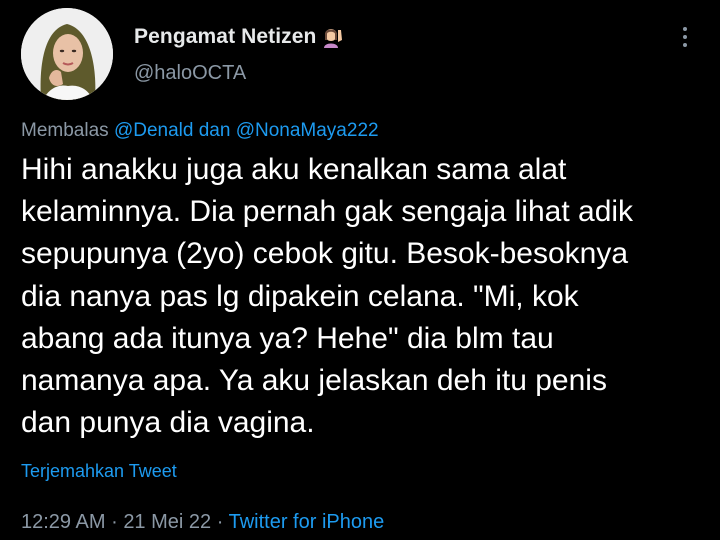 This screenshot has width=720, height=540. What do you see at coordinates (307, 130) in the screenshot?
I see `mention-link: @NonaMaya222` at bounding box center [307, 130].